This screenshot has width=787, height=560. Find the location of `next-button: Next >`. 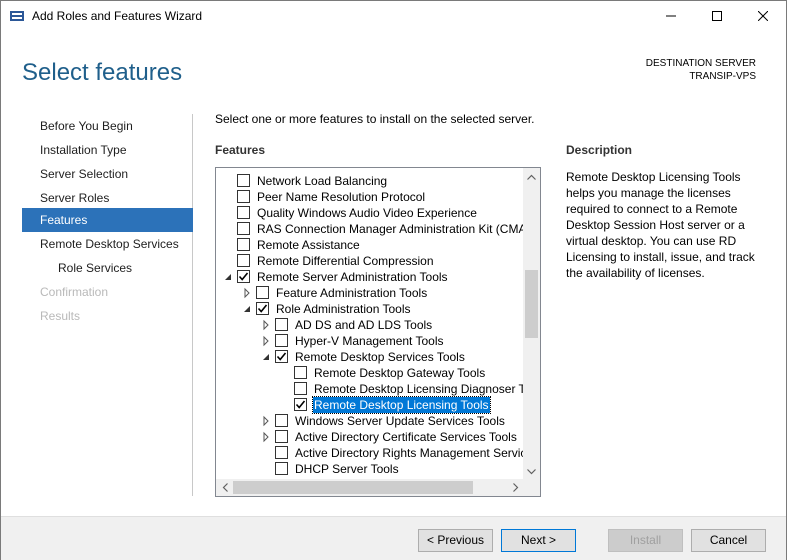

next-button: Next > is located at coordinates (538, 540).